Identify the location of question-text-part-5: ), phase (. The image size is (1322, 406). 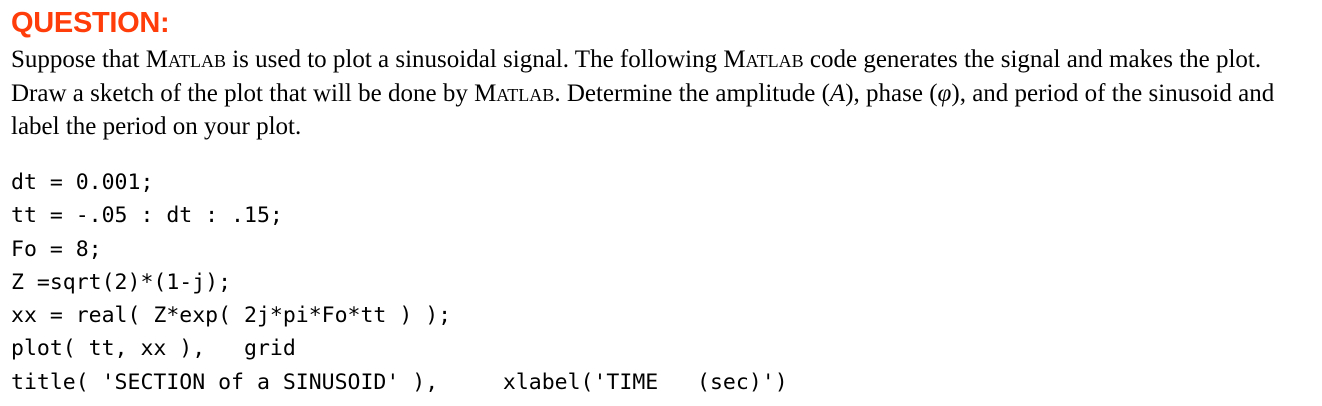
(891, 93).